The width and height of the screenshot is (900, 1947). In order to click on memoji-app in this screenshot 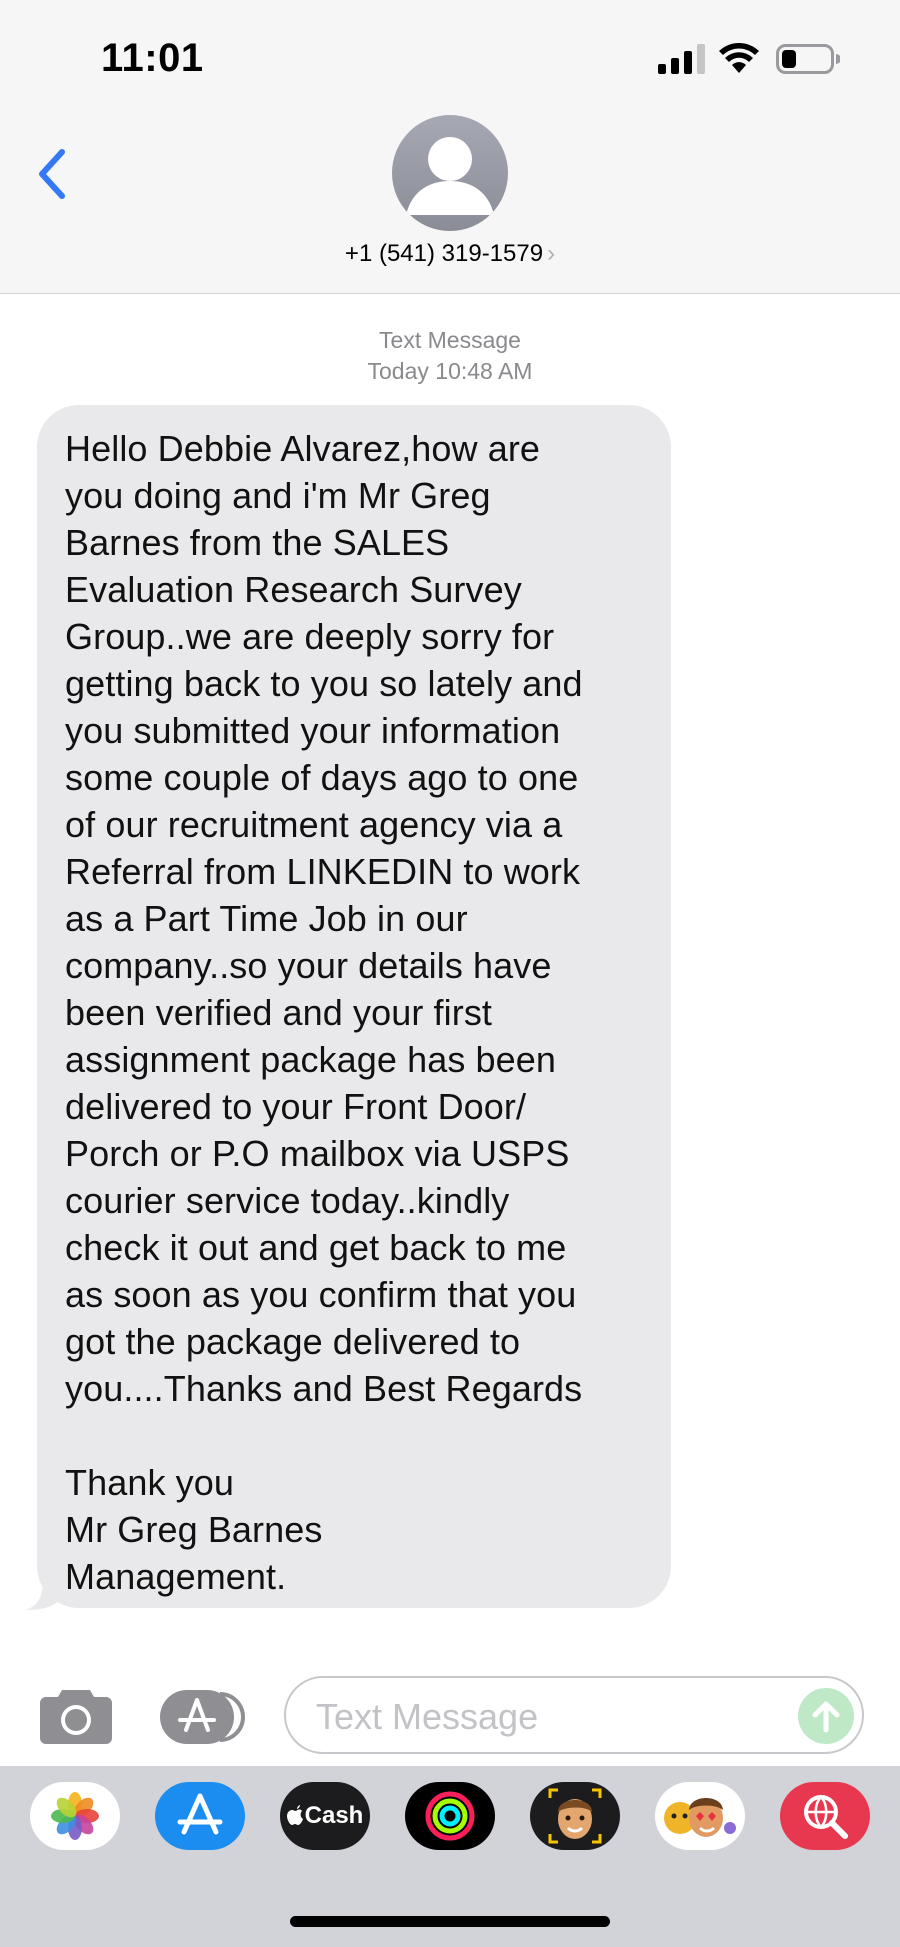, I will do `click(575, 1816)`.